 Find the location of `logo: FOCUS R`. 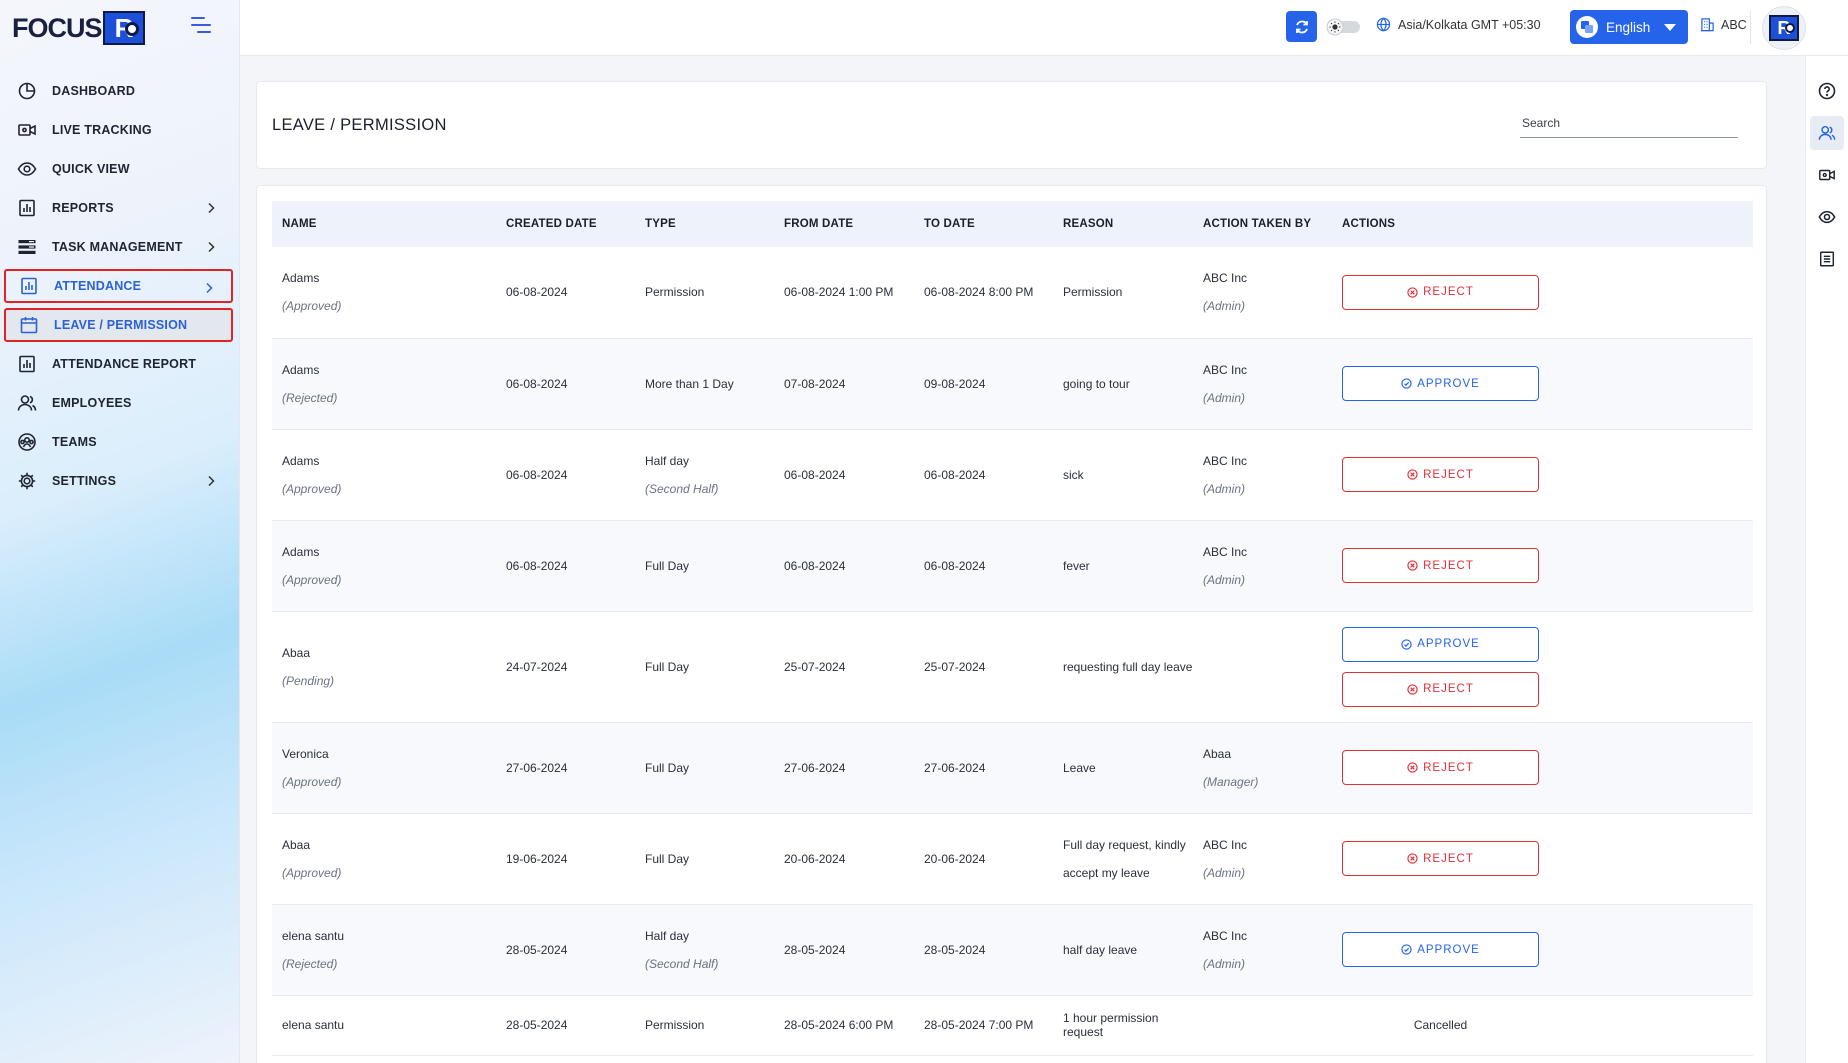

logo: FOCUS R is located at coordinates (119, 28).